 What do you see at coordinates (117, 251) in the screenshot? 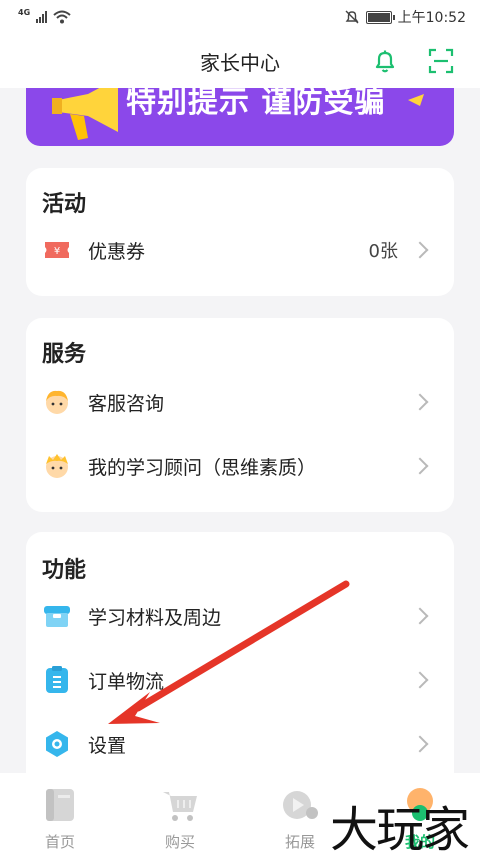
I see `coupon-label: 优惠券` at bounding box center [117, 251].